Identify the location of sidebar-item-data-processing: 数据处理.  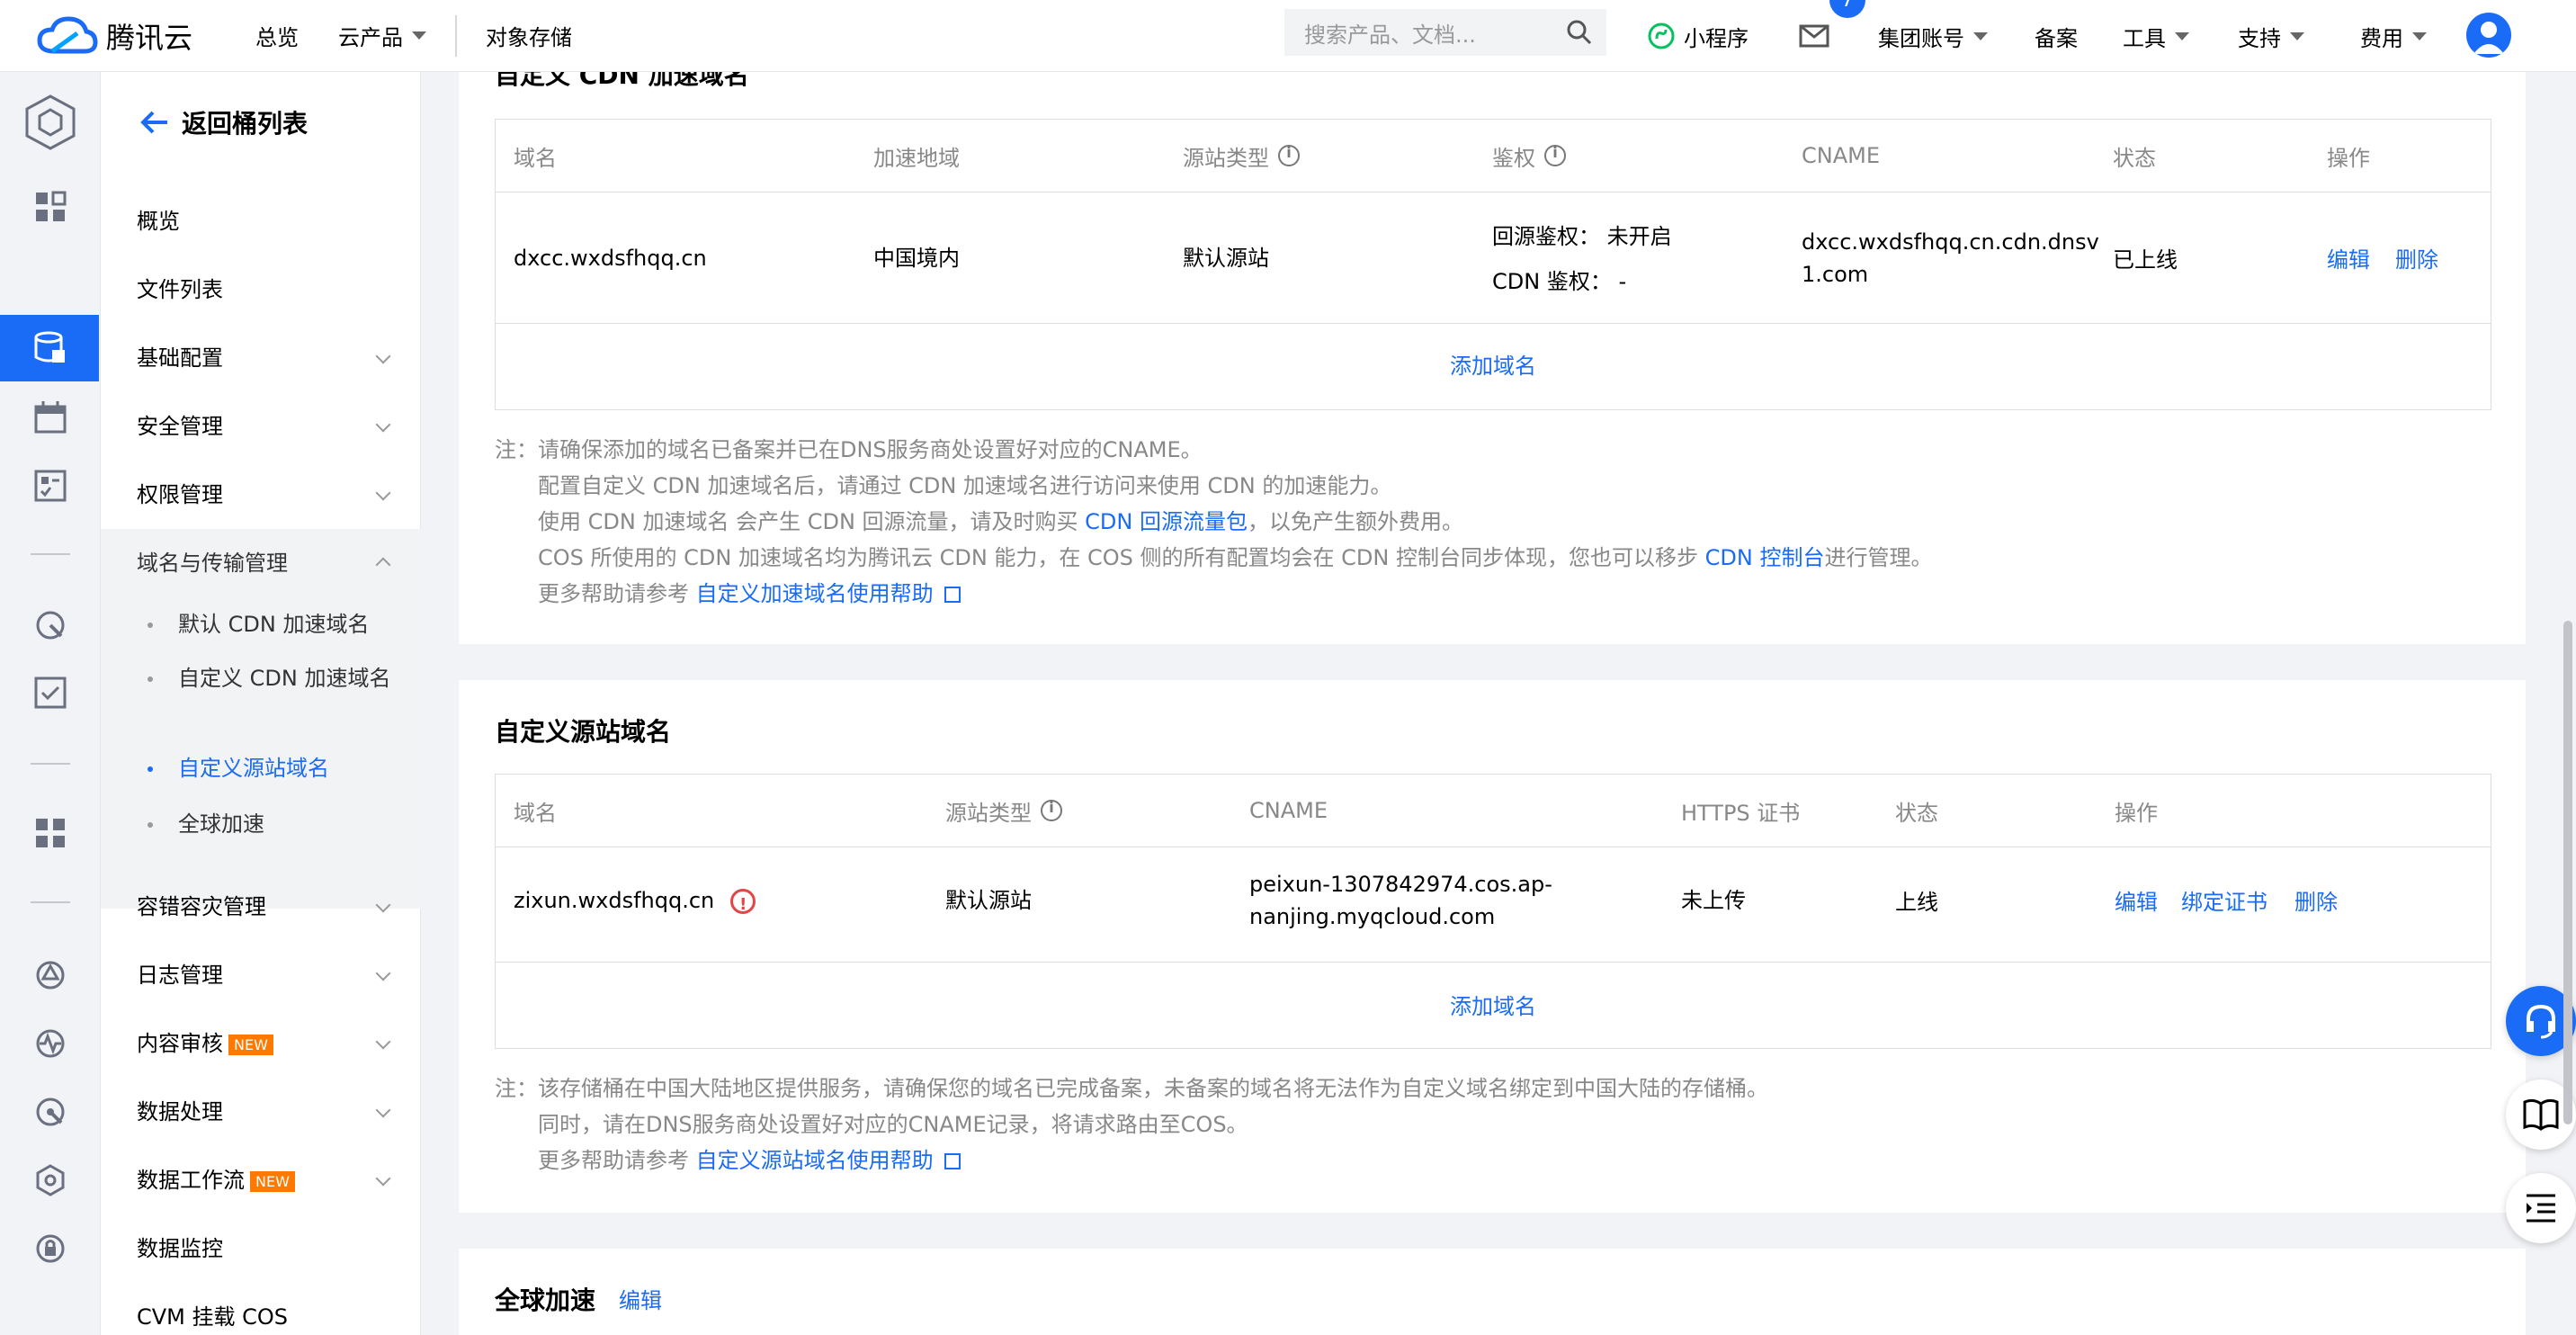
(267, 1109).